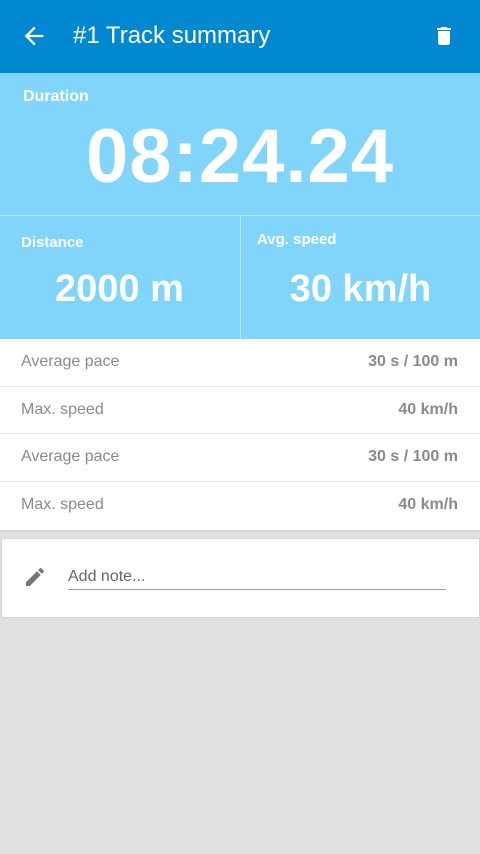  I want to click on avg-speed-value: 30 km/h, so click(360, 289).